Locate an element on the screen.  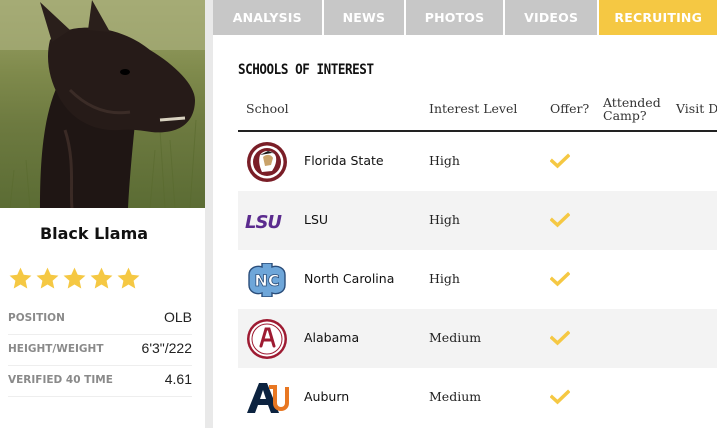
lsu-logo-icon: LSU is located at coordinates (267, 221).